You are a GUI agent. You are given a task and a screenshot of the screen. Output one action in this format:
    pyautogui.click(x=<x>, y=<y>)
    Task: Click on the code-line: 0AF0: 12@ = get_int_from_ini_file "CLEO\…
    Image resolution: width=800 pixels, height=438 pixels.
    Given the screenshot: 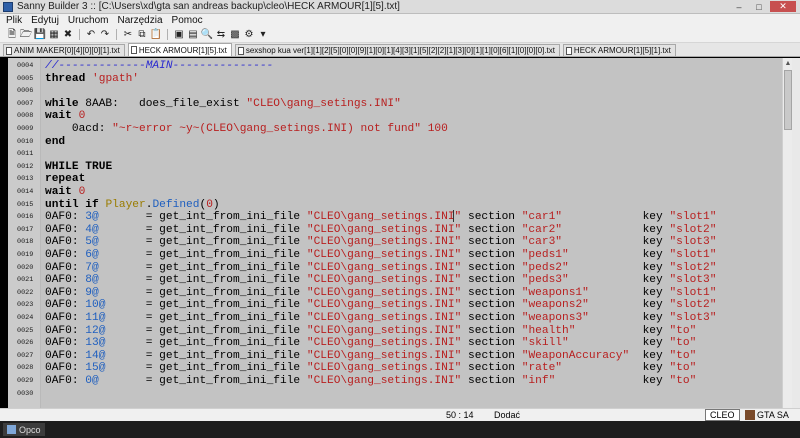 What is the action you would take?
    pyautogui.click(x=370, y=331)
    